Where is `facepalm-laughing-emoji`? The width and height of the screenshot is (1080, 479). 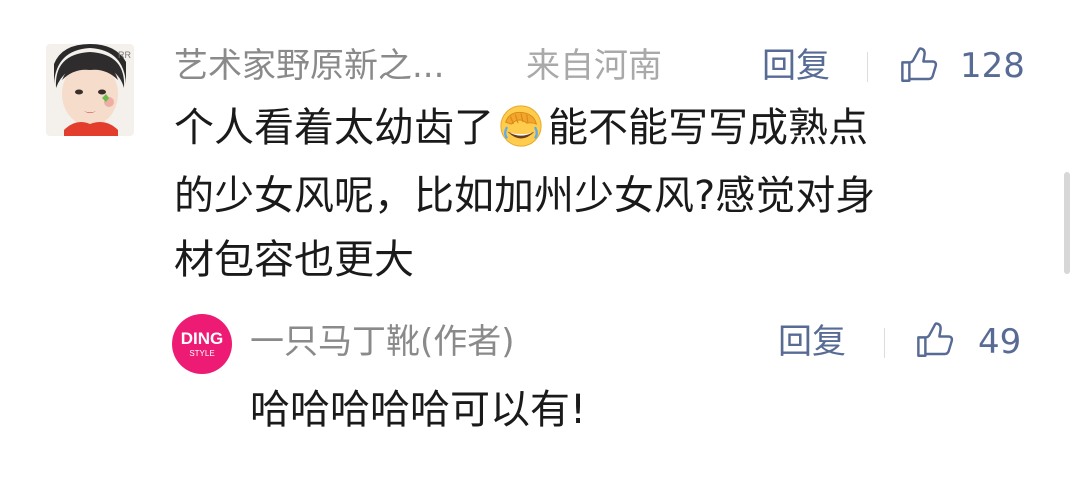 facepalm-laughing-emoji is located at coordinates (521, 126).